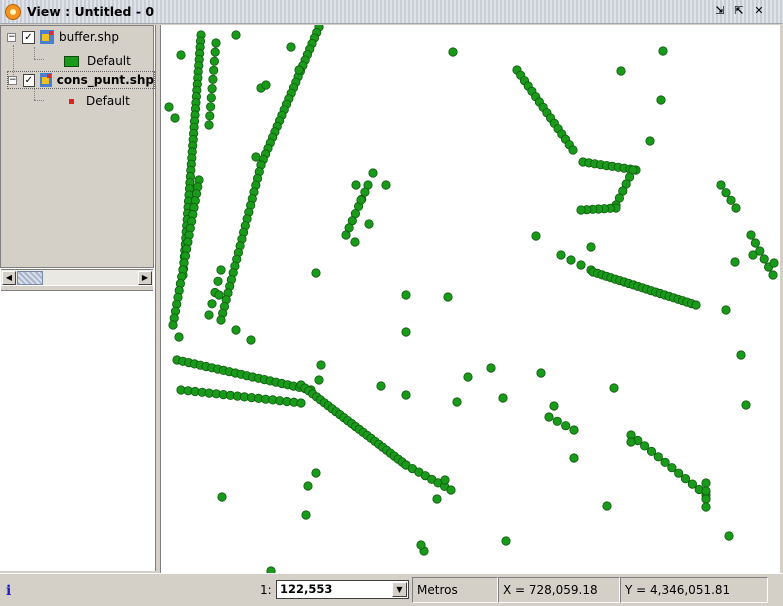  I want to click on layer-row-cons-punt: − ✓ cons_punt.shp, so click(81, 80).